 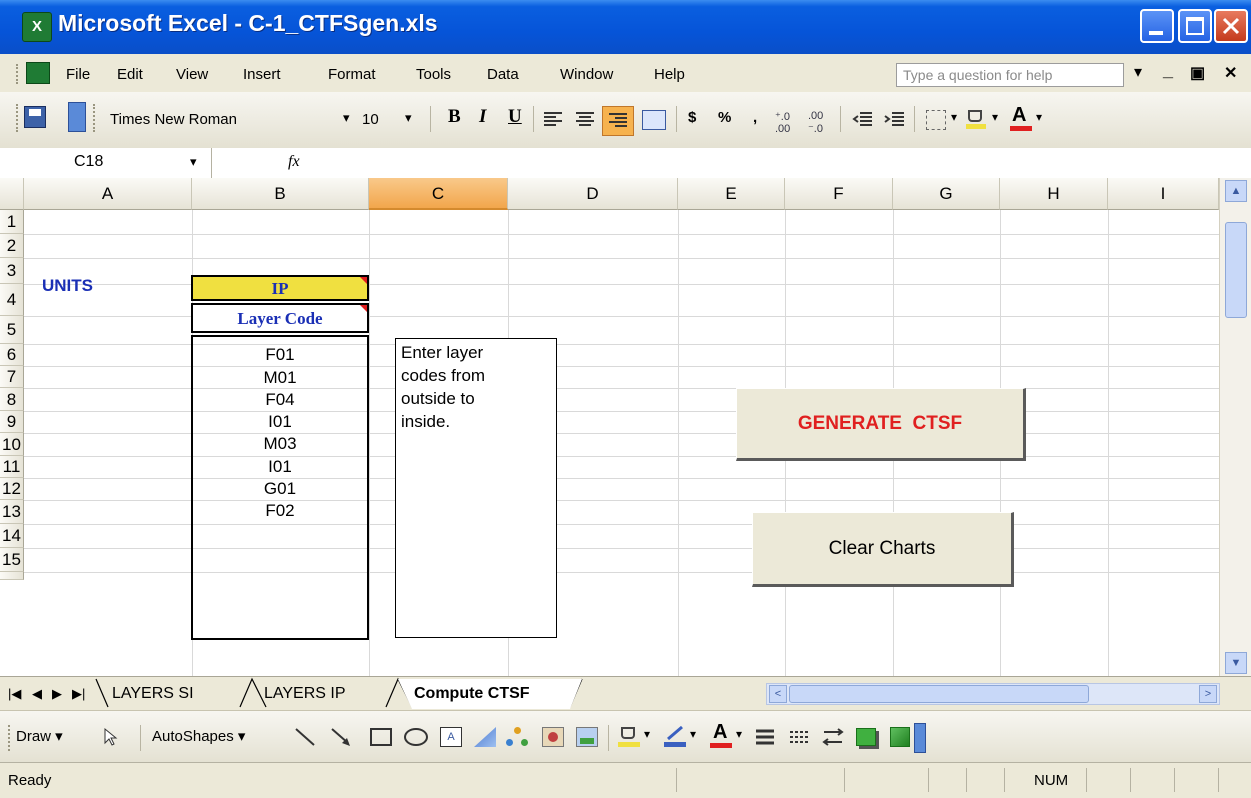 I want to click on merge-center-icon, so click(x=654, y=120).